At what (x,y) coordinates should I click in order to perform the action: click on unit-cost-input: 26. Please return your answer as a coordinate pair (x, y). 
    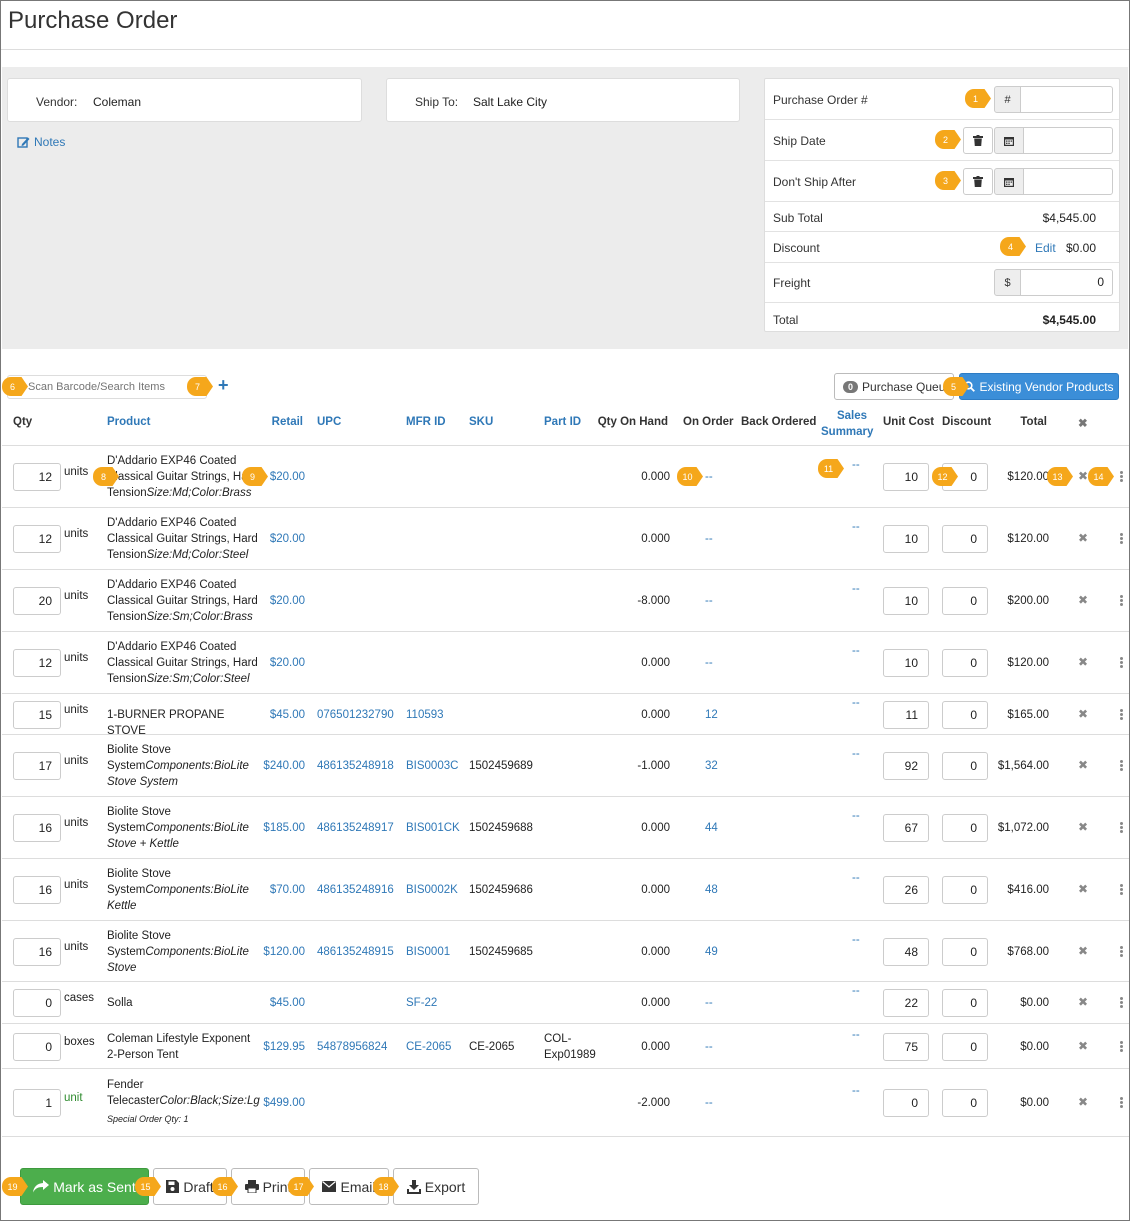
    Looking at the image, I should click on (906, 890).